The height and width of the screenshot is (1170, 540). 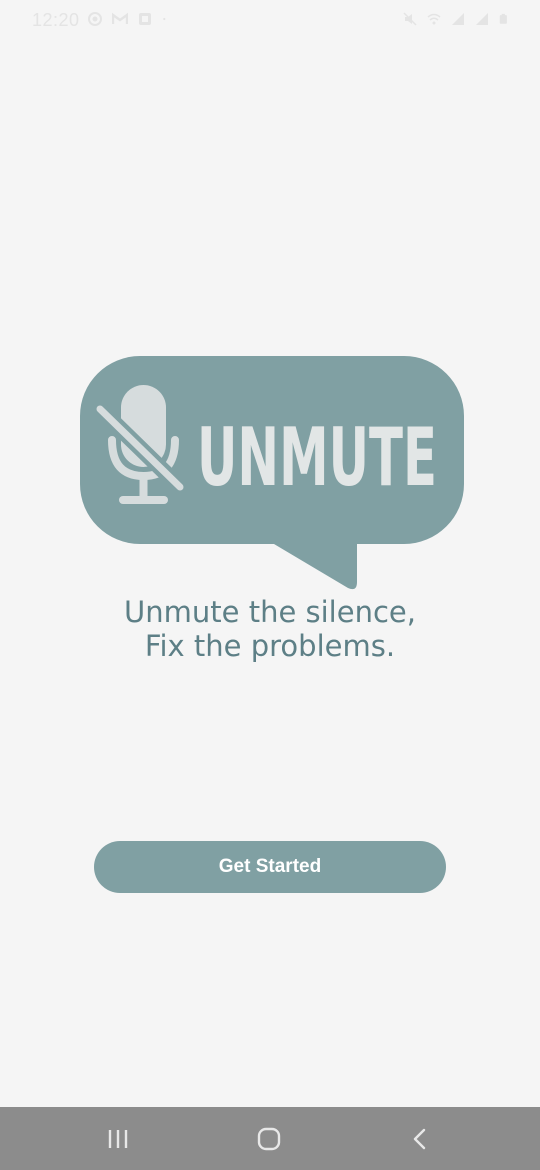 I want to click on status-left-icons, so click(x=129, y=19).